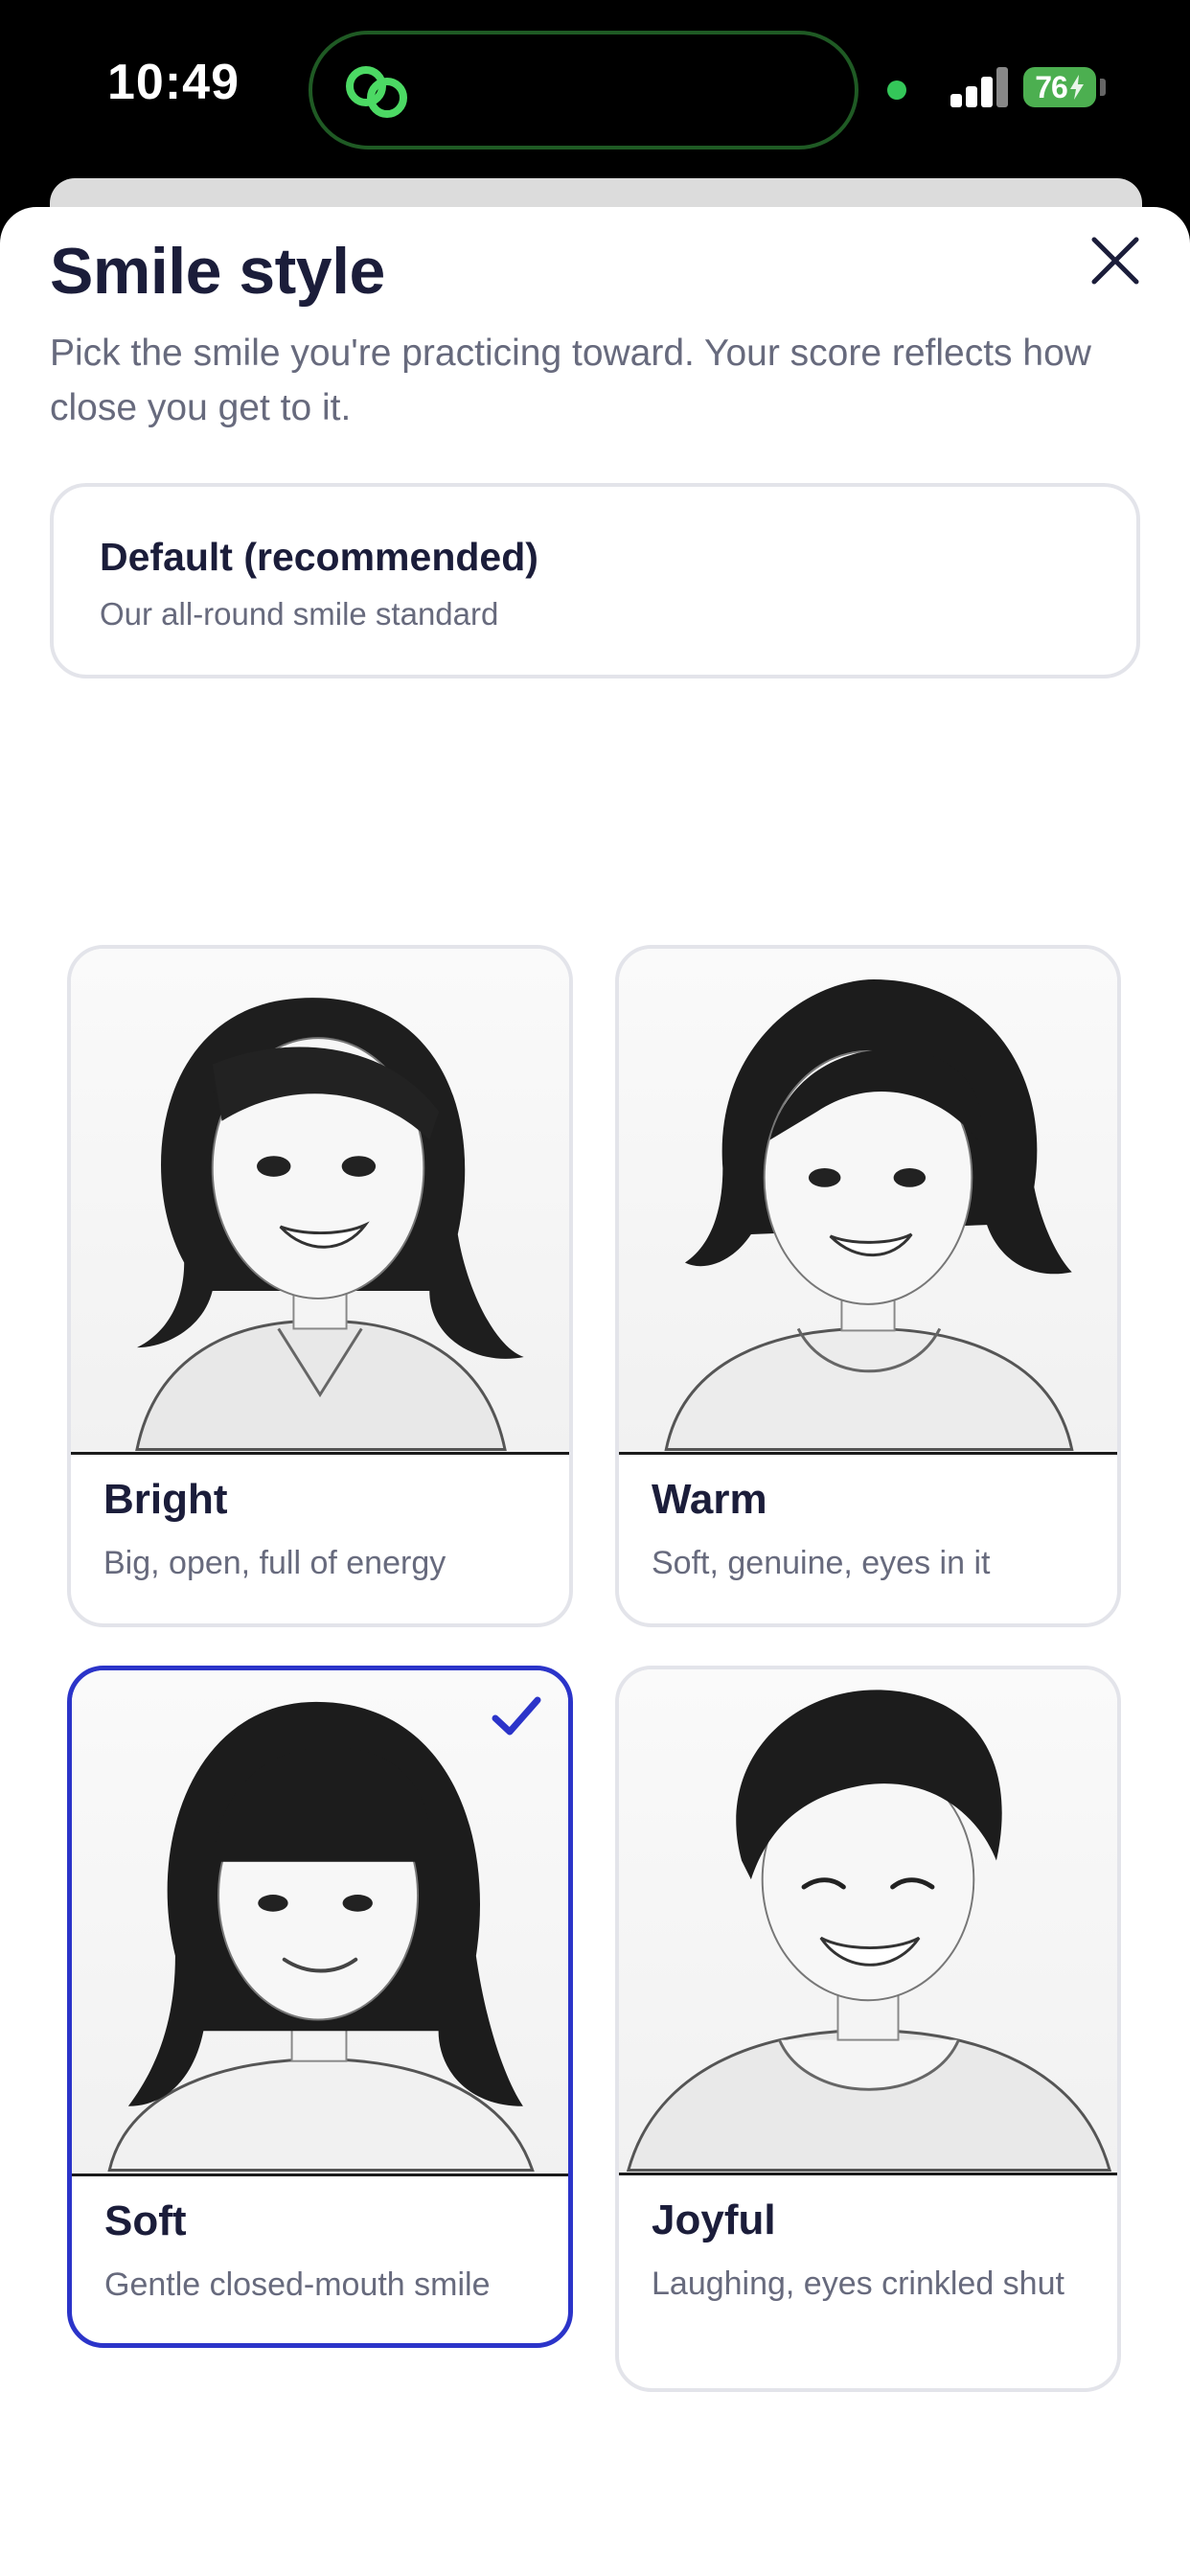  Describe the element at coordinates (858, 2284) in the screenshot. I see `option-description-joyful: Laughing, eyes crinkled shut` at that location.